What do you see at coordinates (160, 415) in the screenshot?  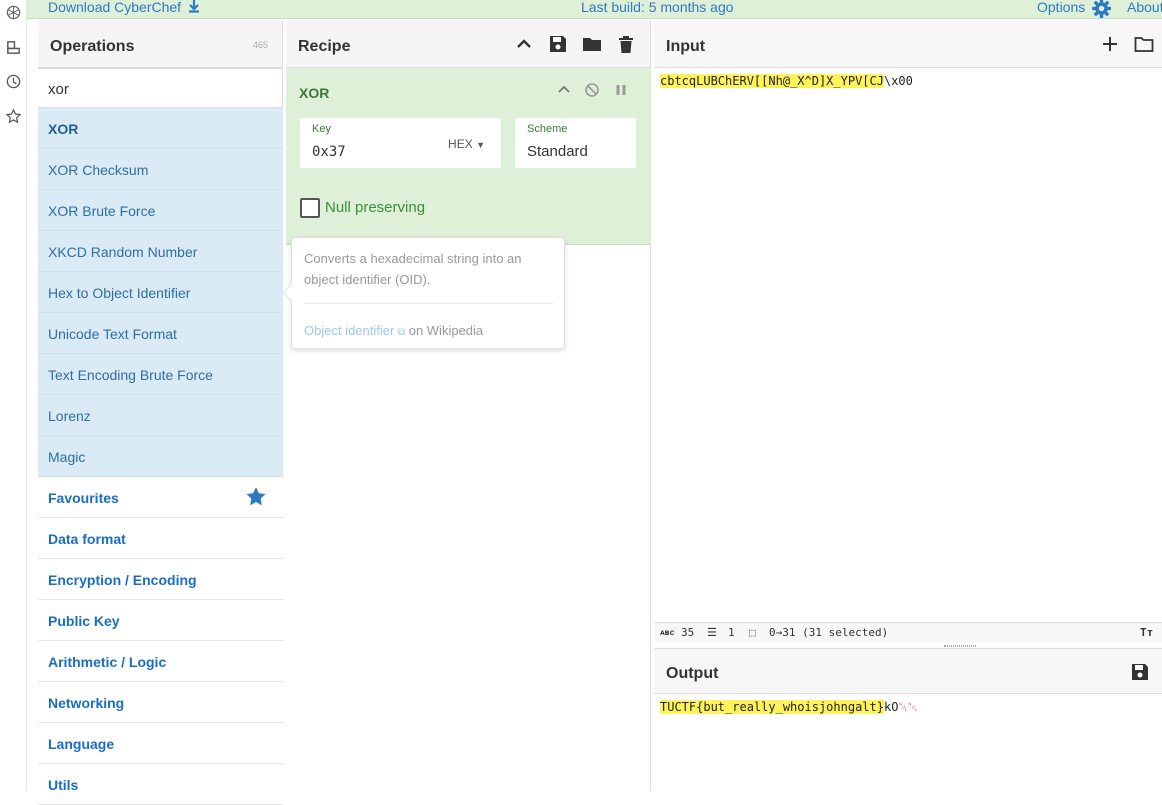 I see `op-result-lorenz: Lorenz` at bounding box center [160, 415].